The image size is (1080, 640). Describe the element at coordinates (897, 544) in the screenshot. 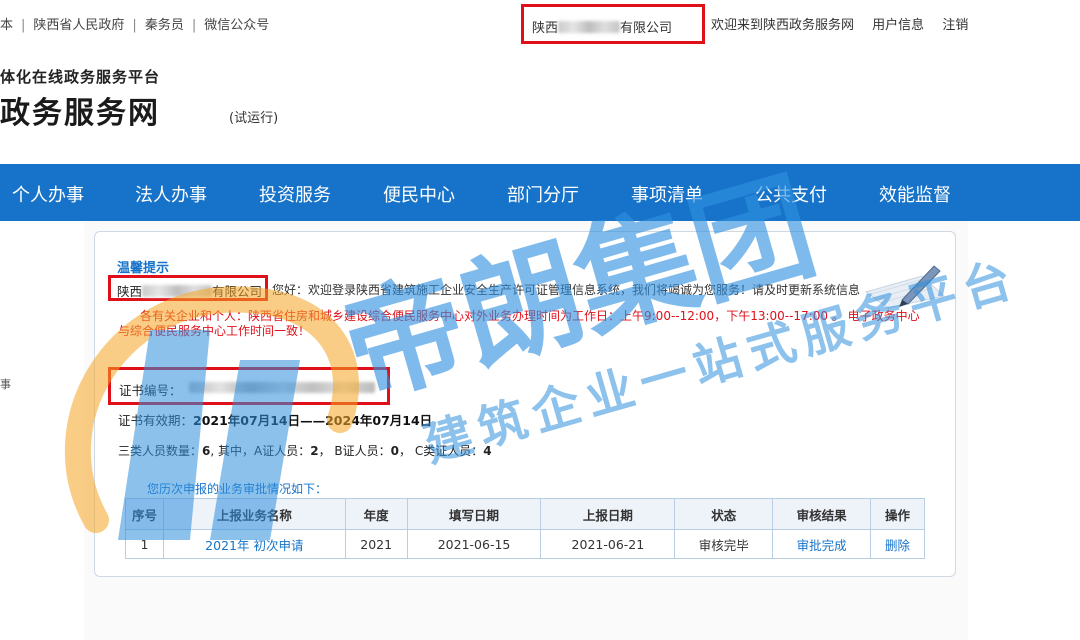

I see `delete-link: 删除` at that location.